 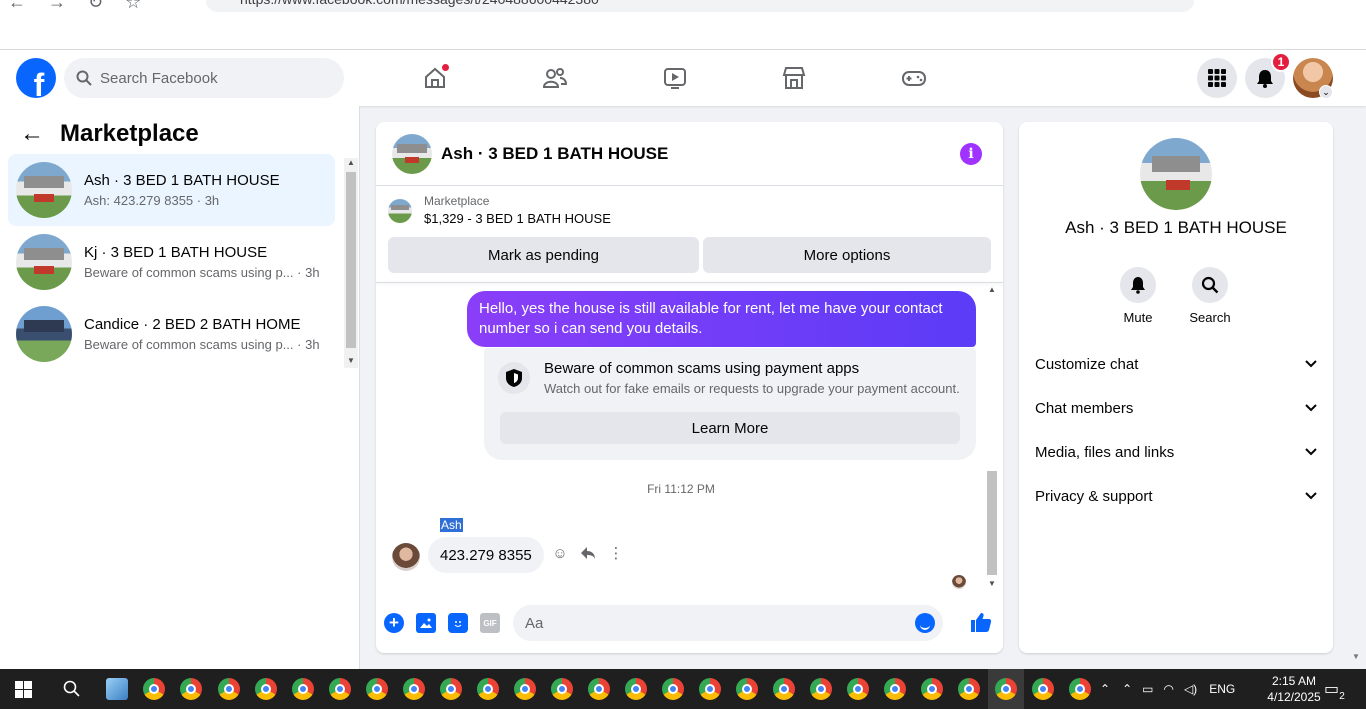 I want to click on chat-scrollbar: ▲ ▼, so click(x=992, y=438).